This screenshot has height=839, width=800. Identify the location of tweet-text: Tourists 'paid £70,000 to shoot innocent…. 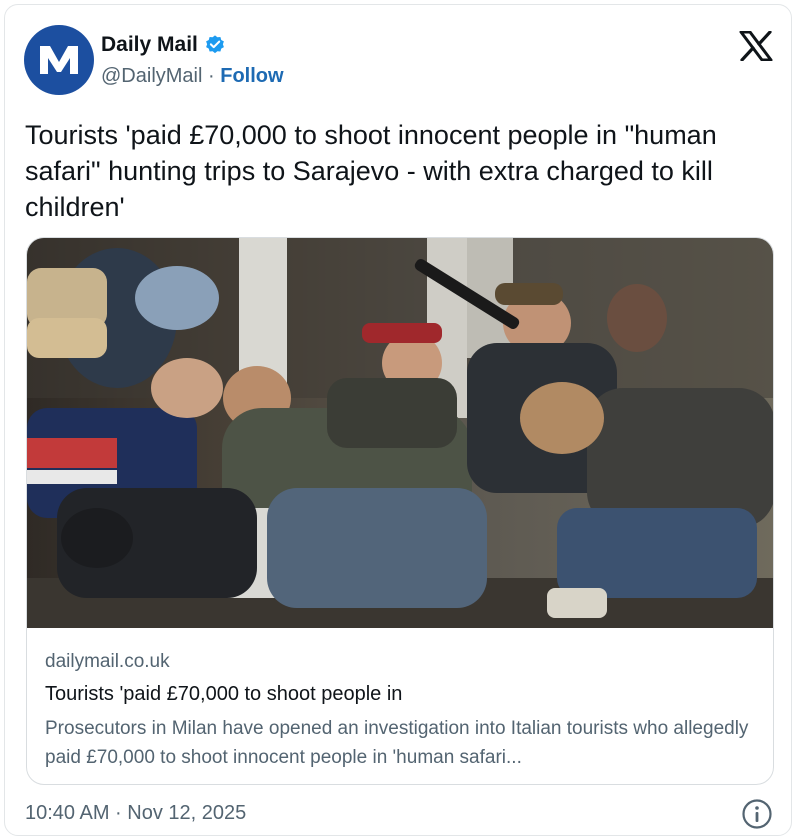
(371, 171).